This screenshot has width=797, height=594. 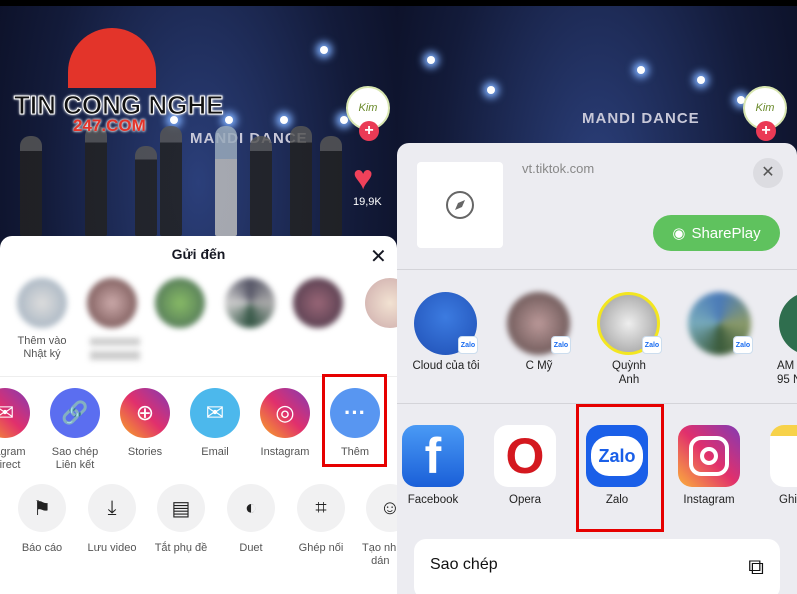 I want to click on messenger-icon: ✉, so click(x=15, y=413).